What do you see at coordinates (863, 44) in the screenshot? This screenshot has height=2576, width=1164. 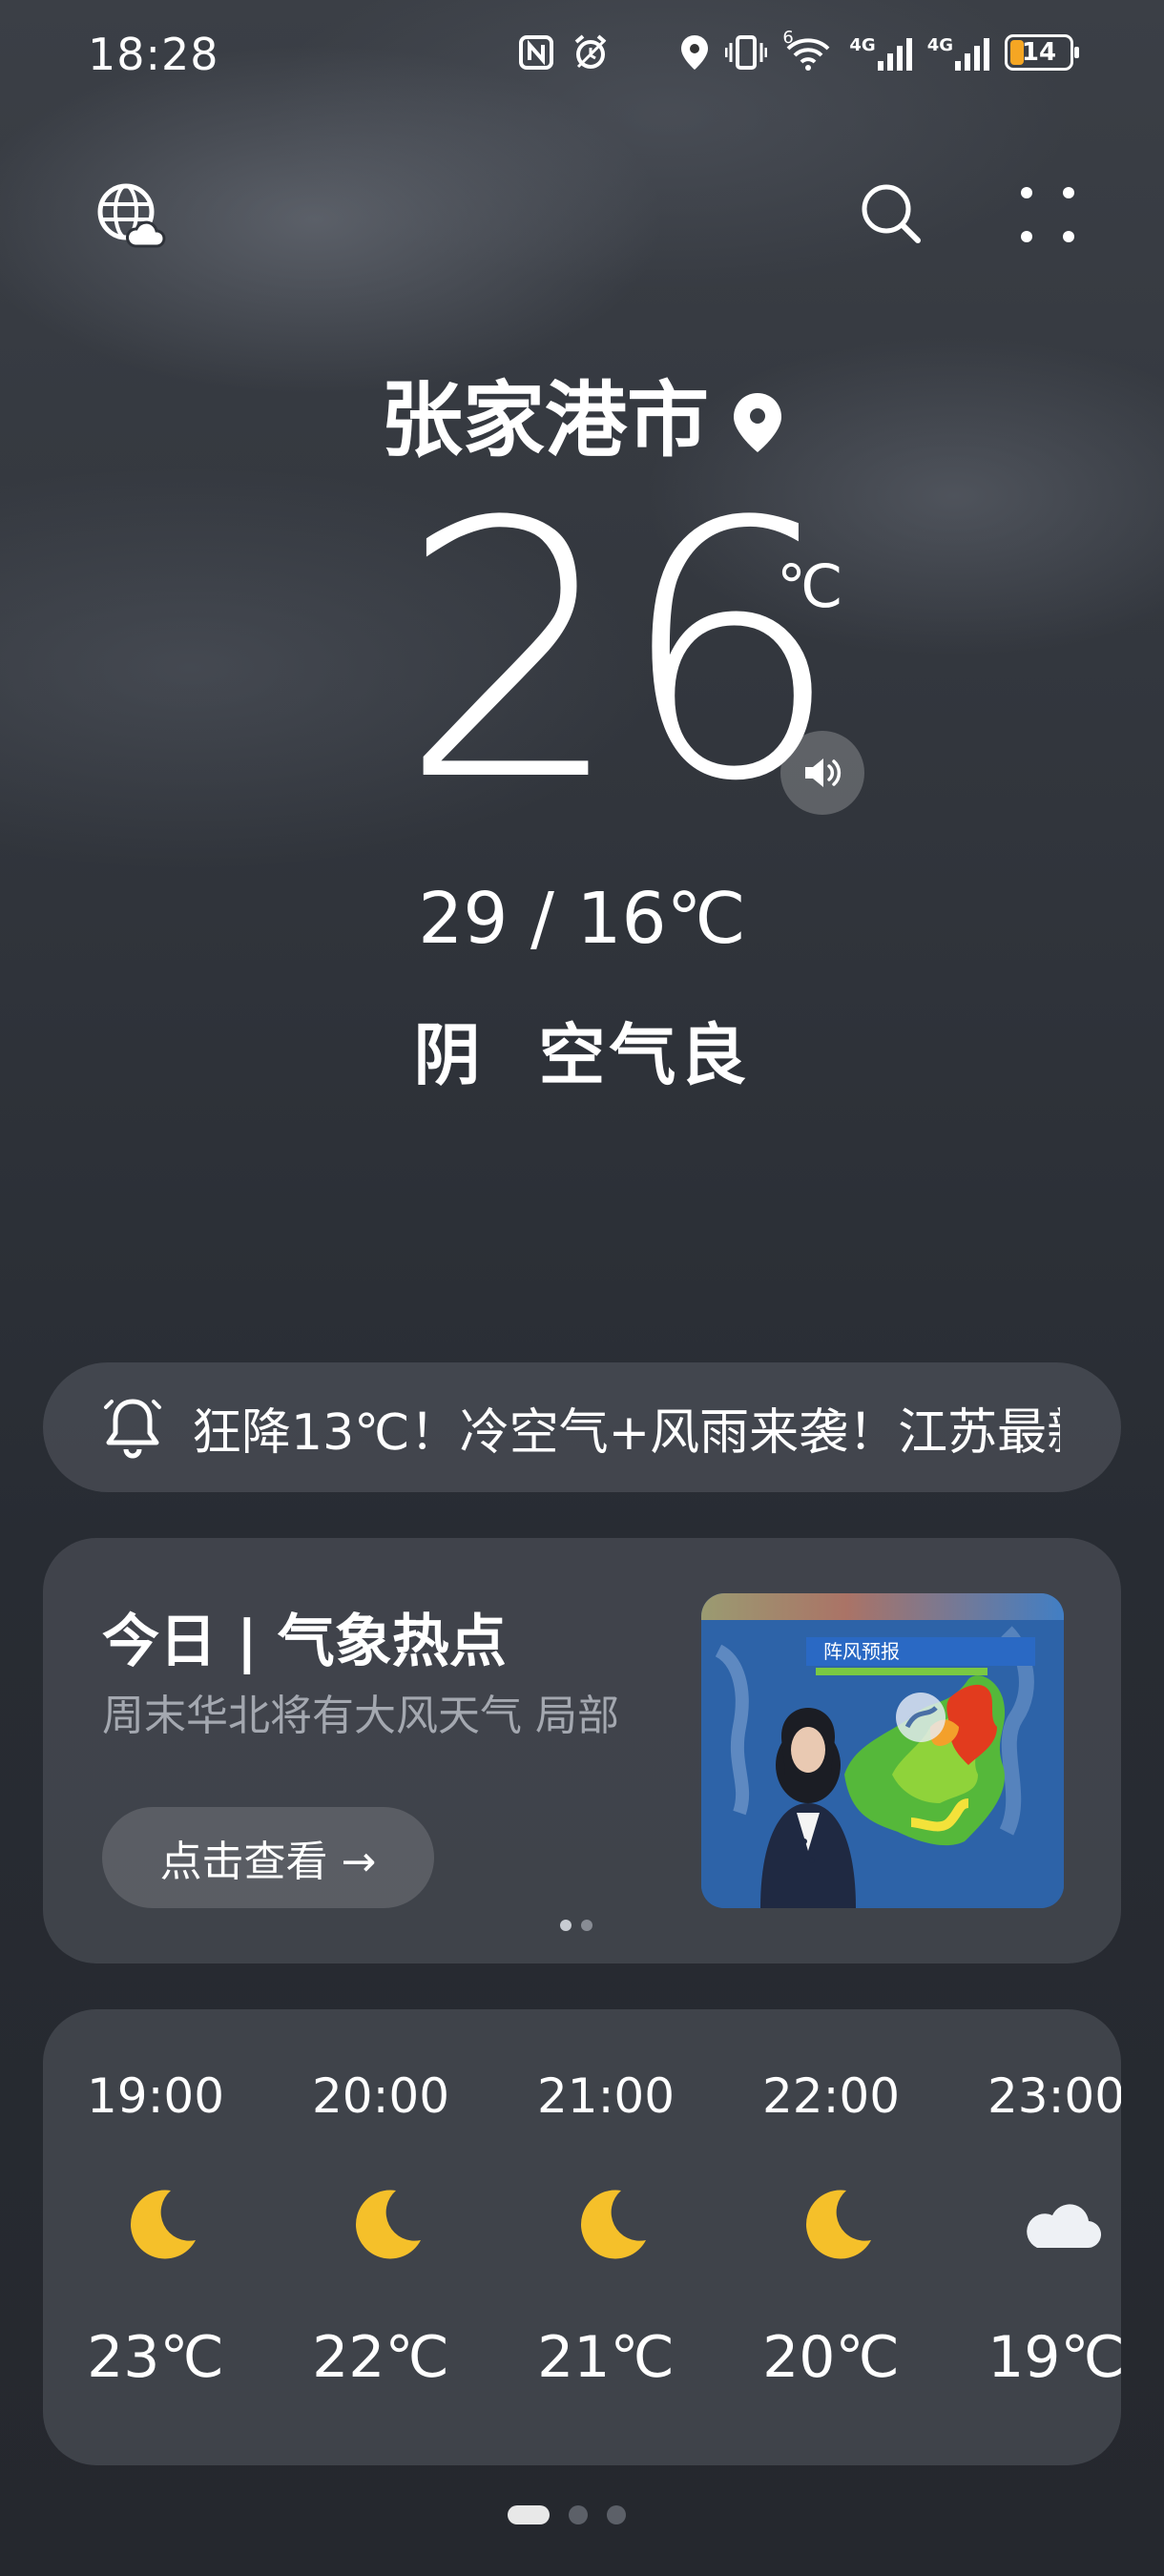 I see `network-type-1: 4G` at bounding box center [863, 44].